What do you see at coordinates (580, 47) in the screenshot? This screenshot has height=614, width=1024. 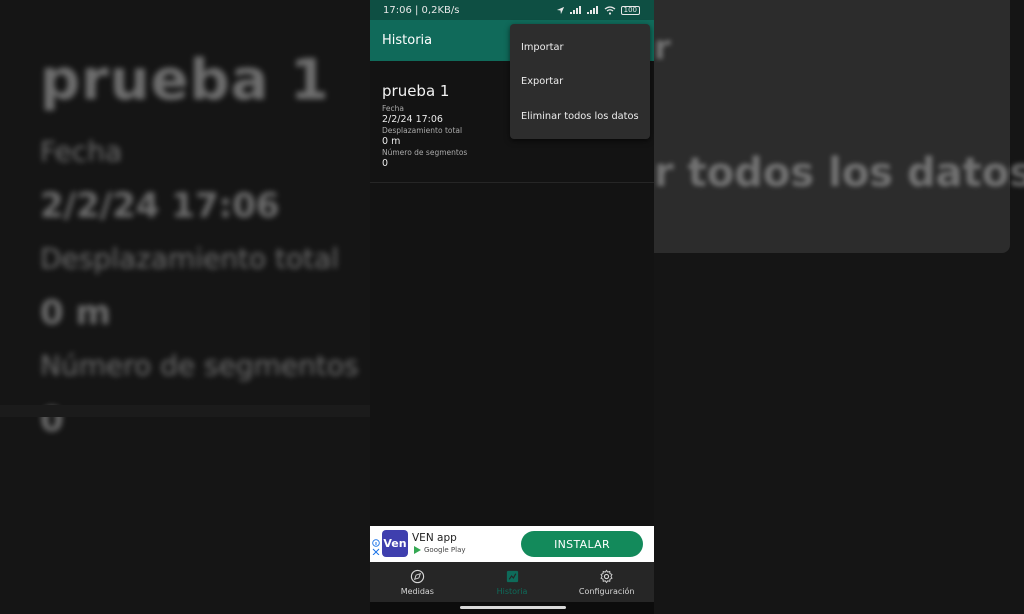 I see `menu-item-import: Importar` at bounding box center [580, 47].